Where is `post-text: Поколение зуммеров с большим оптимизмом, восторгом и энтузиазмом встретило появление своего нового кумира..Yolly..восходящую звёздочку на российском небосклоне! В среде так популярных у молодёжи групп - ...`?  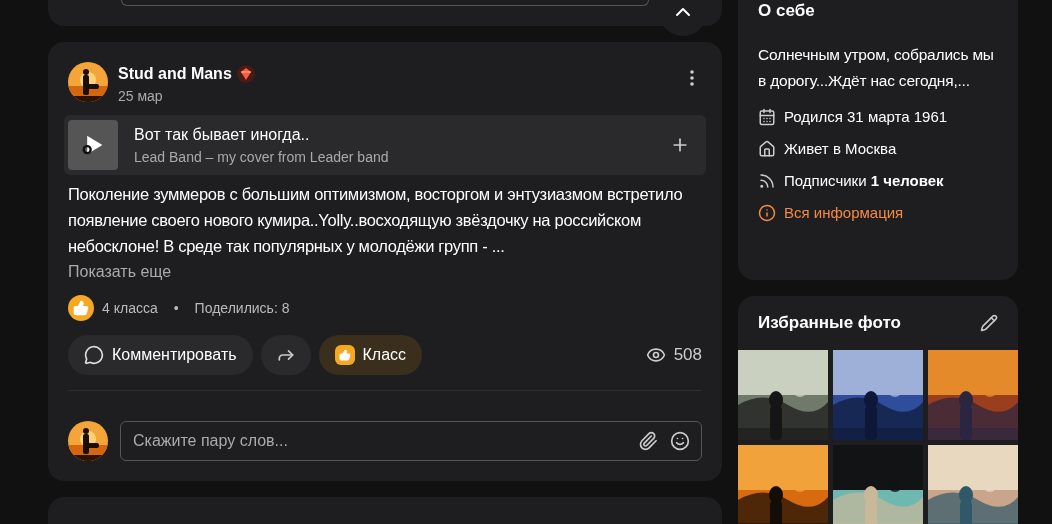 post-text: Поколение зуммеров с большим оптимизмом, восторгом и энтузиазмом встретило появление своего нового кумира..Yolly..восходящую звёздочку на российском небосклоне! В среде так популярных у молодёжи групп - ... is located at coordinates (376, 220).